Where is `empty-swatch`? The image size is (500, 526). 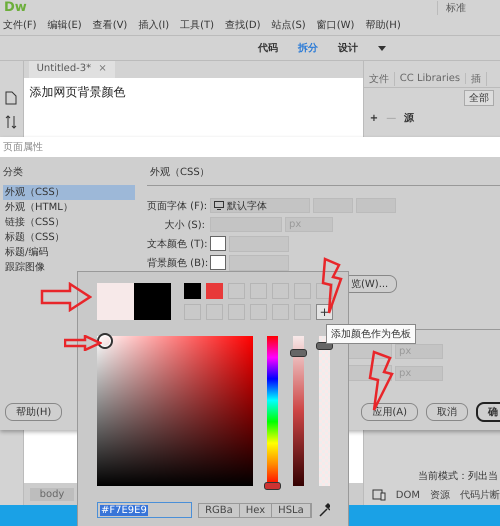
empty-swatch is located at coordinates (324, 291).